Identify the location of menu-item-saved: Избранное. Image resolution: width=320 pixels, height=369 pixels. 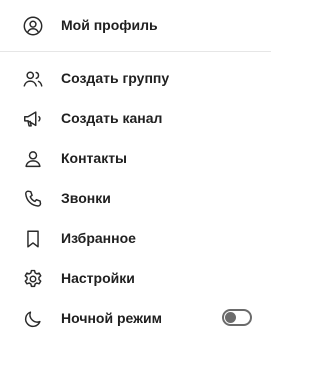
(135, 238).